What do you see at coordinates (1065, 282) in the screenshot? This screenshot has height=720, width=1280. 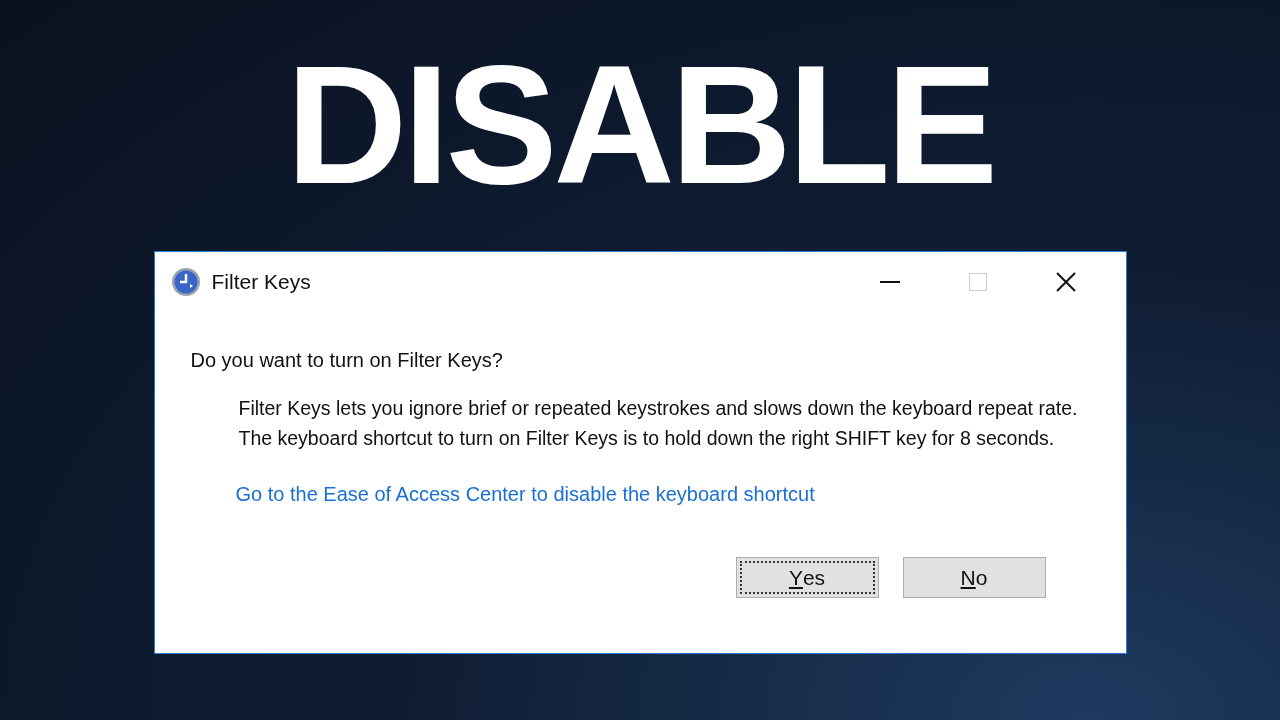 I see `close-icon` at bounding box center [1065, 282].